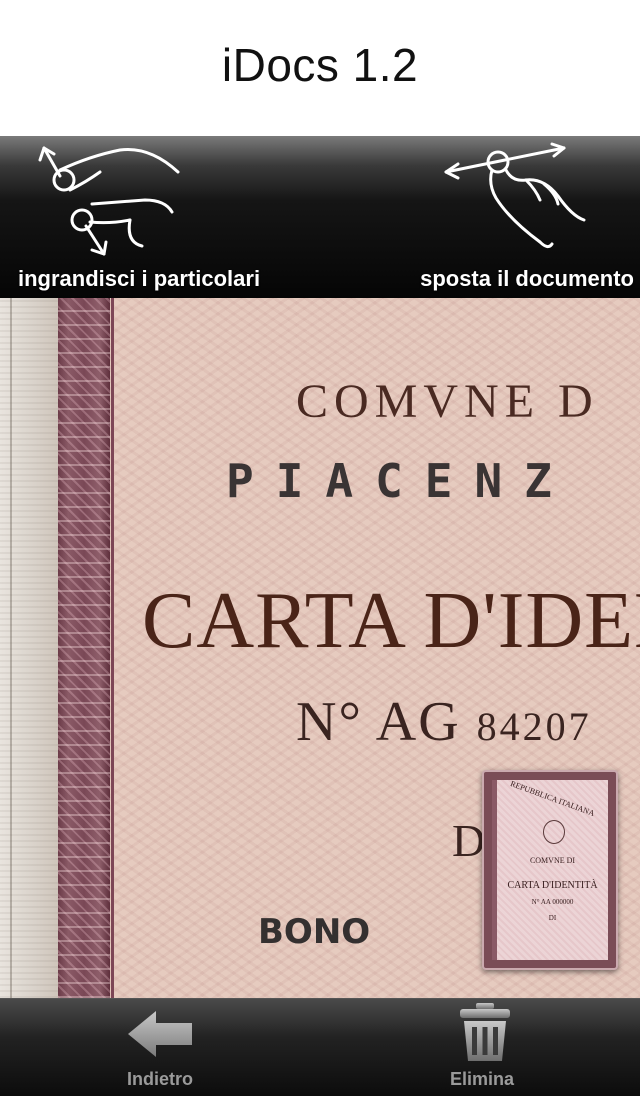  Describe the element at coordinates (482, 1079) in the screenshot. I see `delete-button-label: Elimina` at that location.